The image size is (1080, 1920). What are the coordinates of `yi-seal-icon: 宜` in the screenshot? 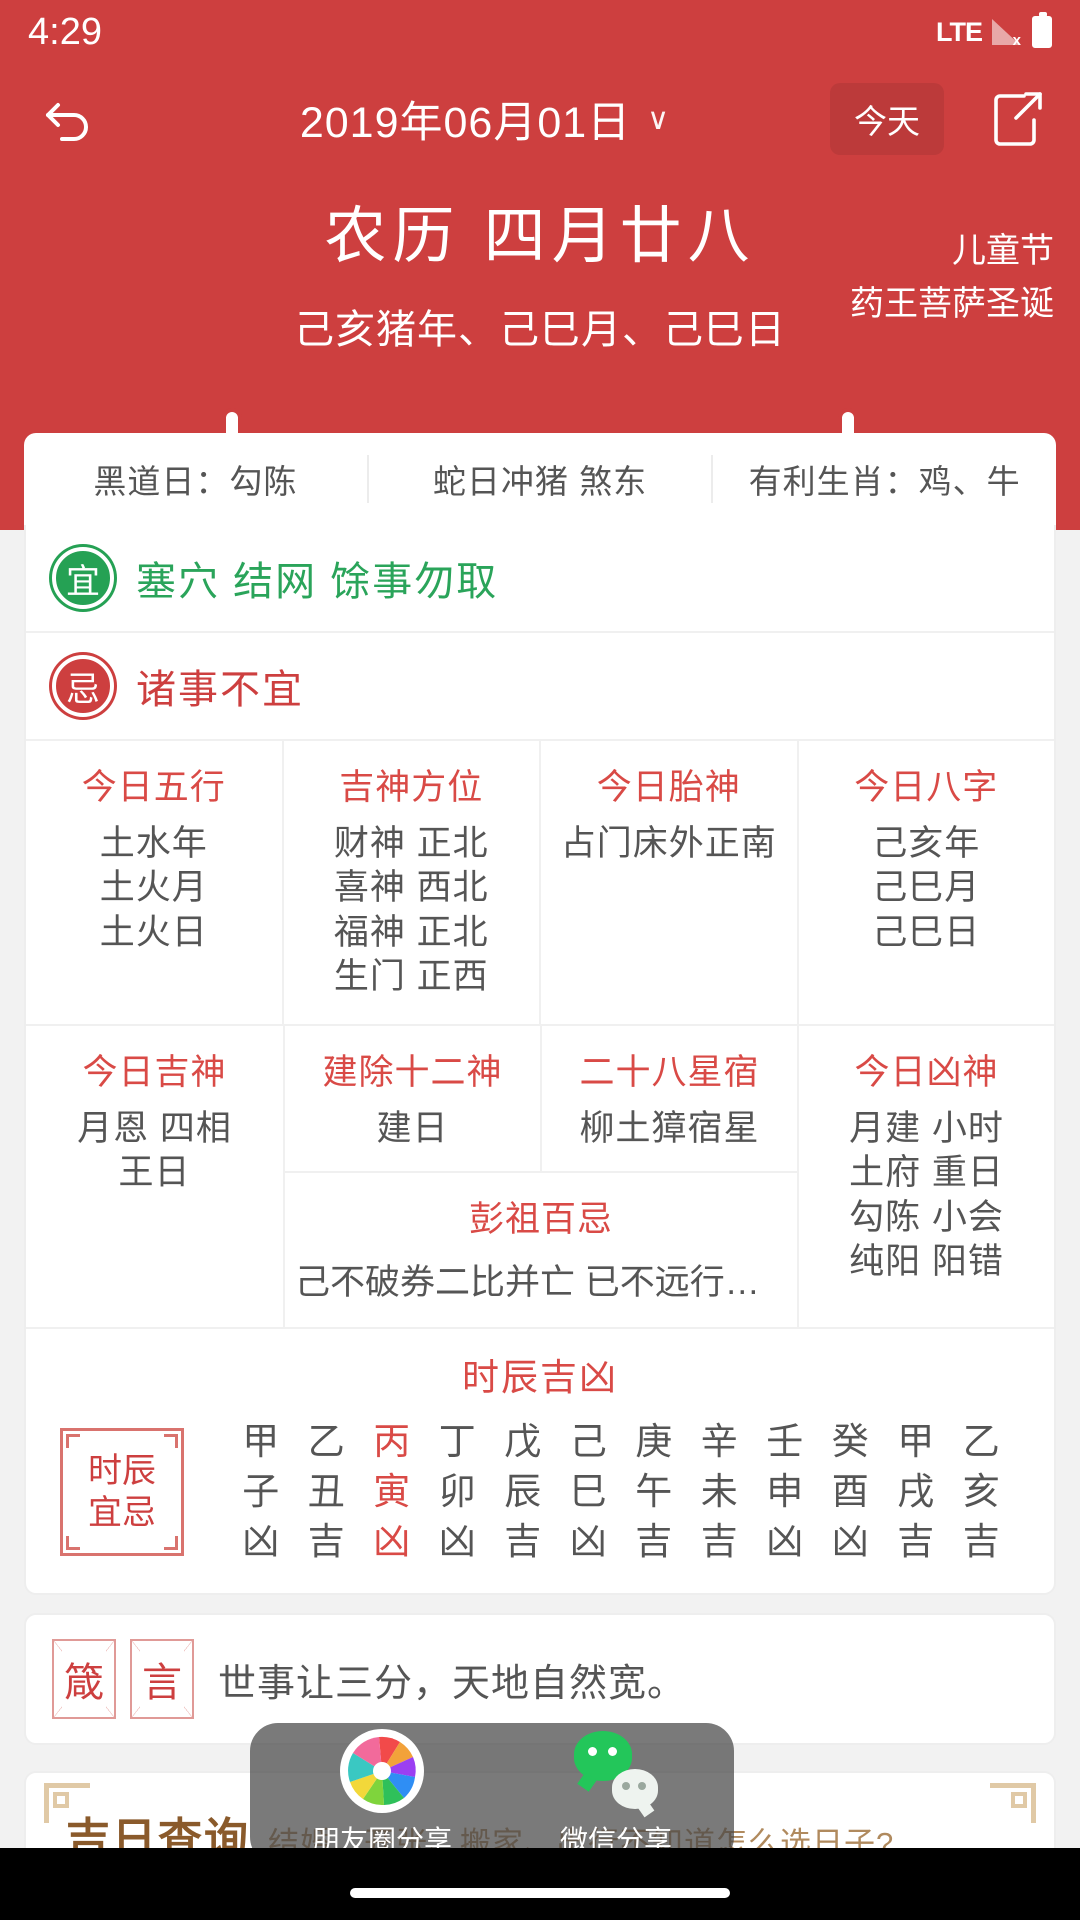 It's located at (83, 578).